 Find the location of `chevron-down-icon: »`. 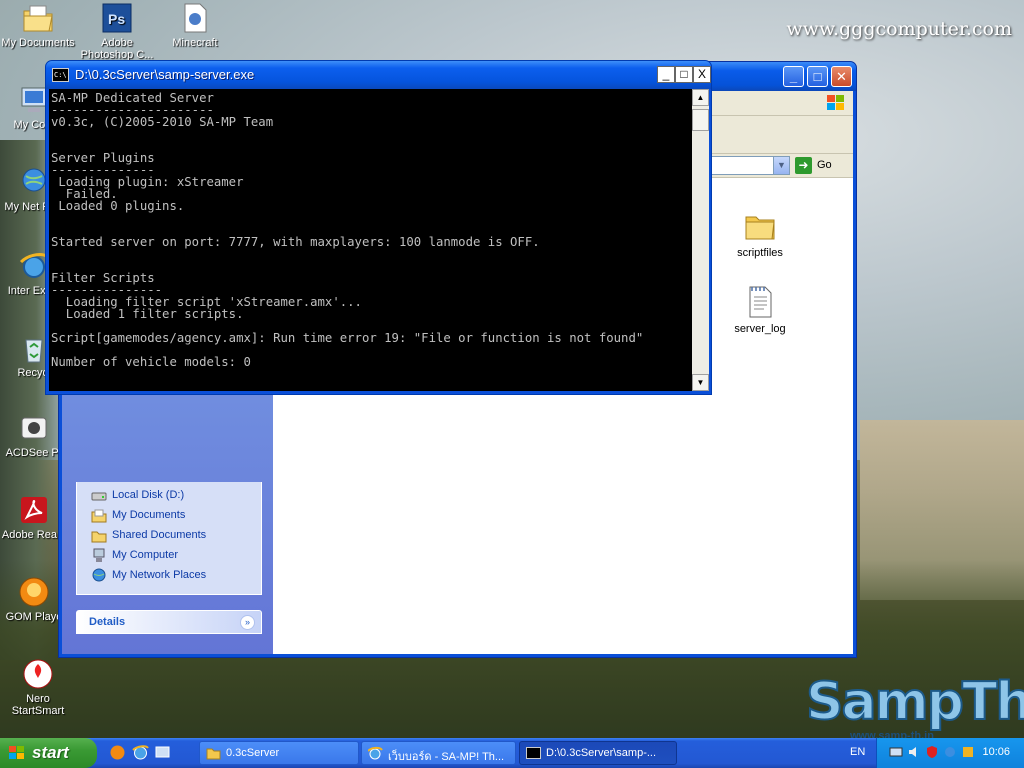

chevron-down-icon: » is located at coordinates (247, 622).